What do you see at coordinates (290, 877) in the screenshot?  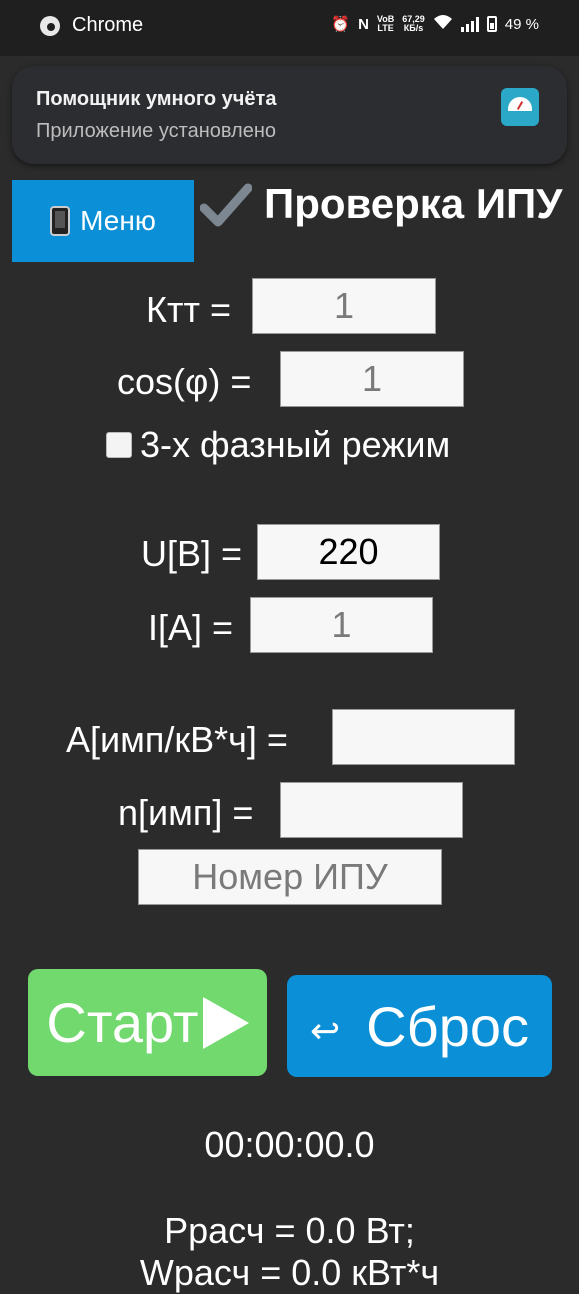 I see `meter-number-input` at bounding box center [290, 877].